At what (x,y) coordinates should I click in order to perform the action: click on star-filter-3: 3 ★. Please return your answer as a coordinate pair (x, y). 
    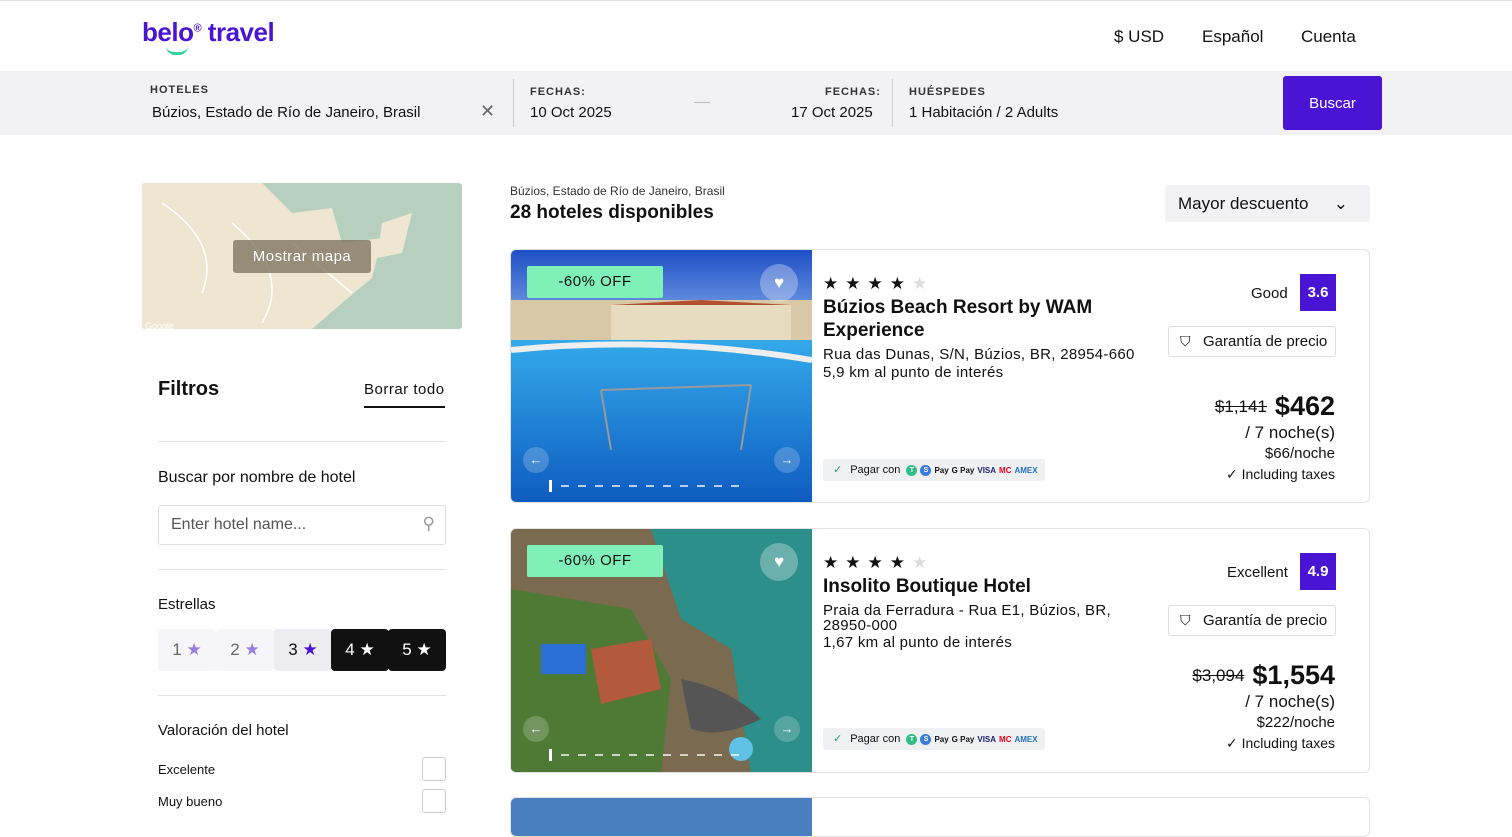
    Looking at the image, I should click on (303, 650).